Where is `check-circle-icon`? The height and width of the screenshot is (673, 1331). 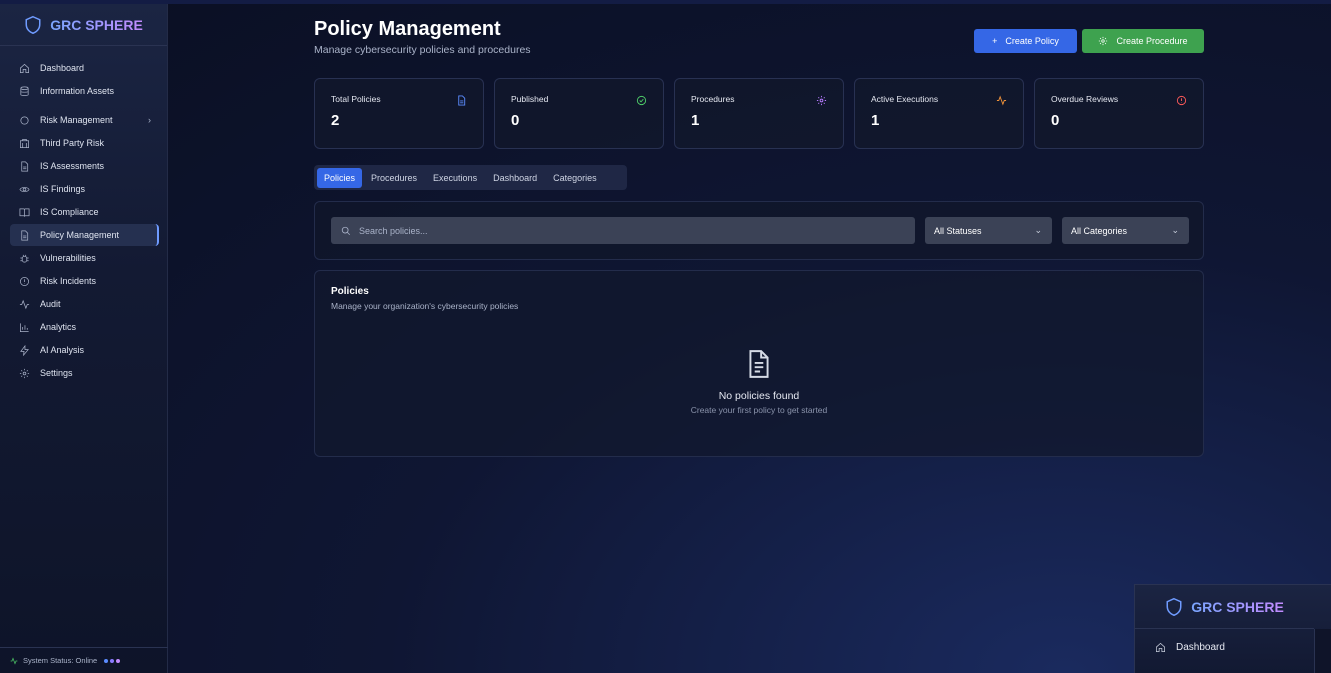
check-circle-icon is located at coordinates (641, 100).